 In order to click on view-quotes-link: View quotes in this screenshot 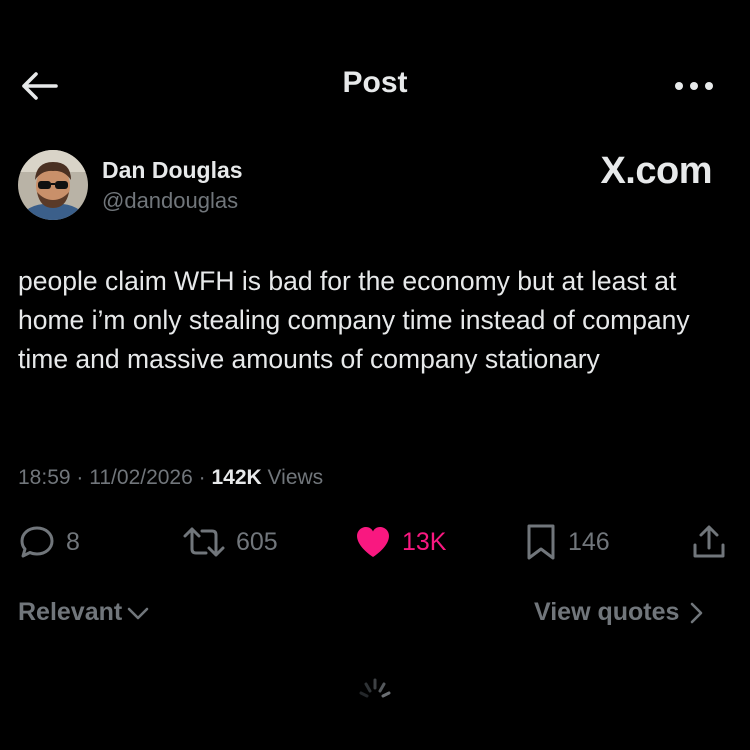, I will do `click(619, 612)`.